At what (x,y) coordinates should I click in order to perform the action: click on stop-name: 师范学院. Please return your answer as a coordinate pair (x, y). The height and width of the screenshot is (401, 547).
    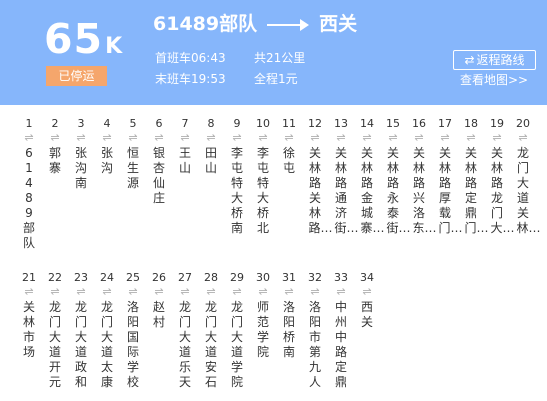
    Looking at the image, I should click on (262, 329).